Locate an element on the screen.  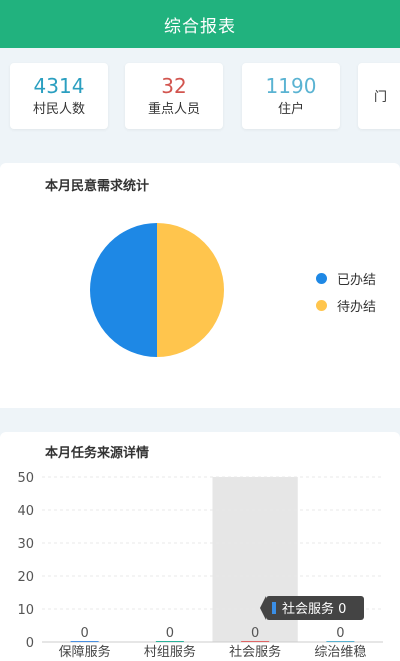
y-tick-label: 0 is located at coordinates (30, 643).